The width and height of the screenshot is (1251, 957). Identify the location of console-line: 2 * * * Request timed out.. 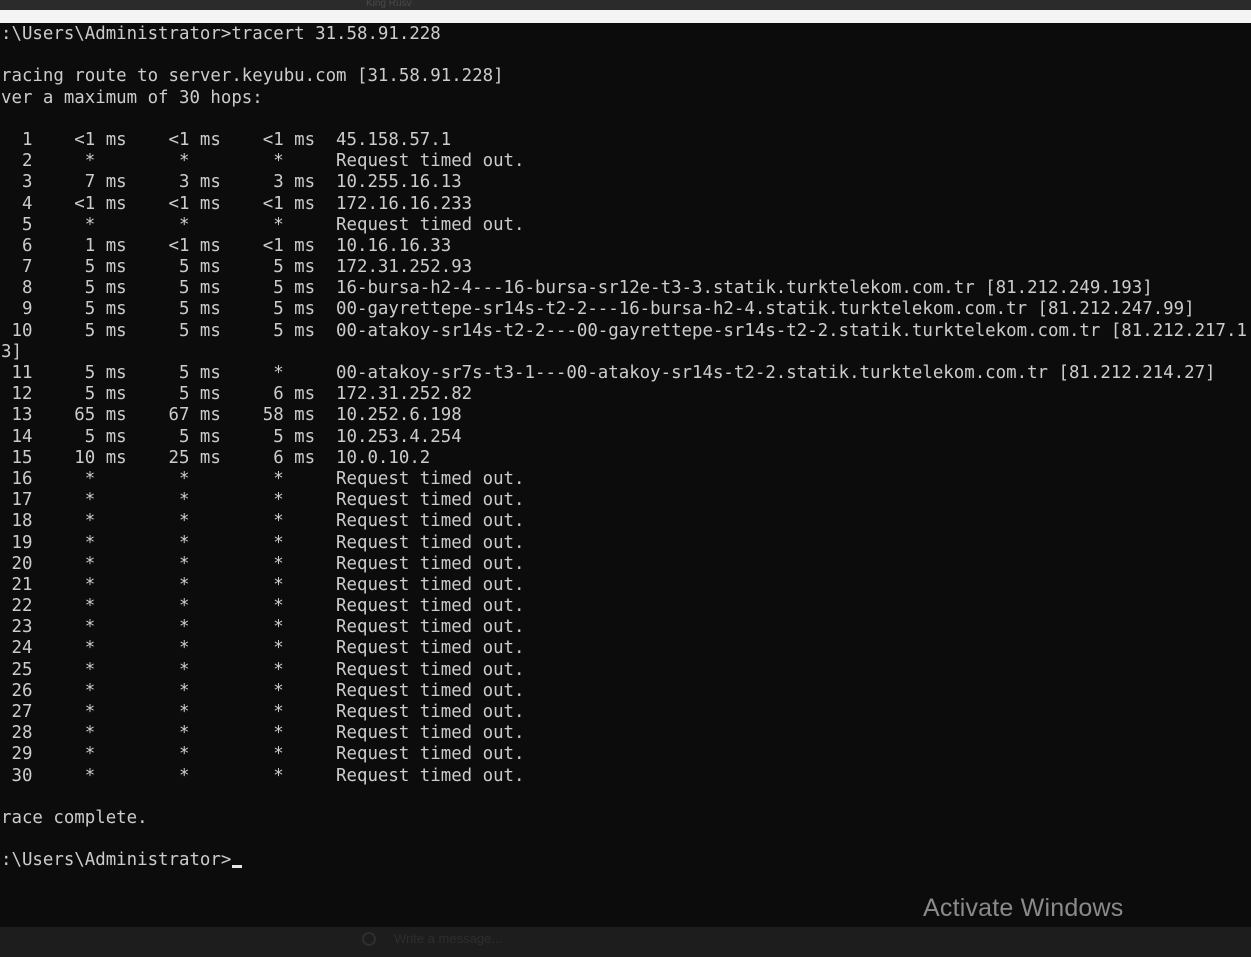
(263, 161).